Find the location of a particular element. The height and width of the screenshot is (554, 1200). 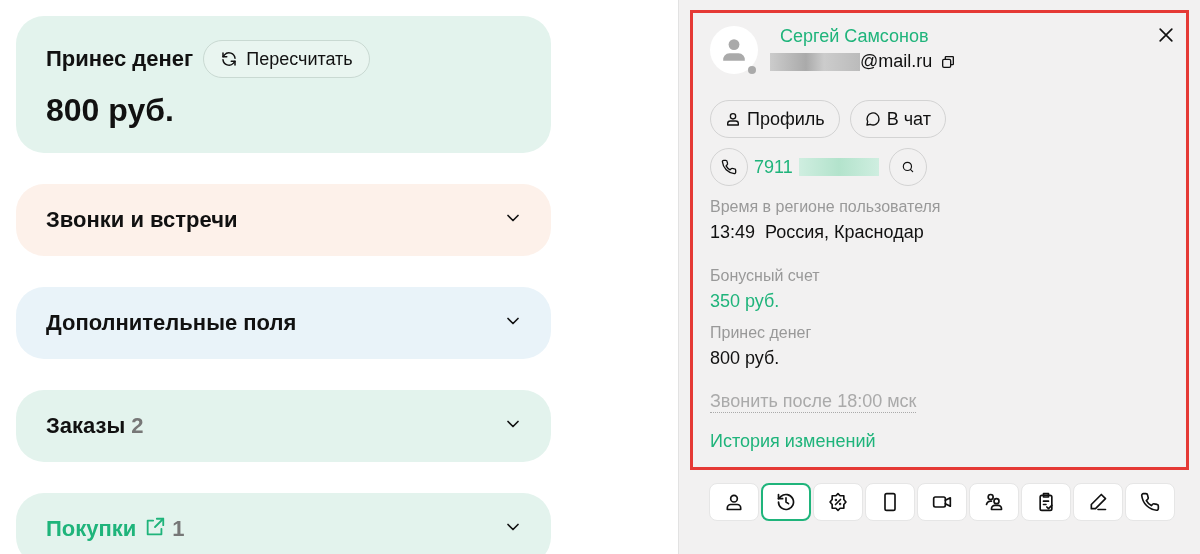

copy-button is located at coordinates (948, 61).